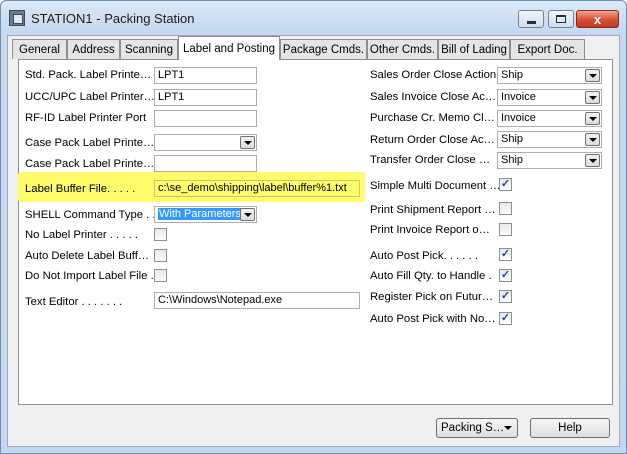 The width and height of the screenshot is (627, 454). I want to click on purchase-cr-memo-close-combo: Invoice, so click(549, 118).